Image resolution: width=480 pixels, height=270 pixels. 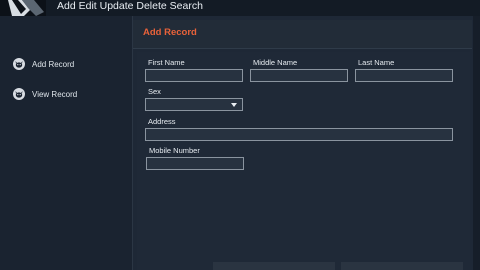 What do you see at coordinates (299, 134) in the screenshot?
I see `address-field` at bounding box center [299, 134].